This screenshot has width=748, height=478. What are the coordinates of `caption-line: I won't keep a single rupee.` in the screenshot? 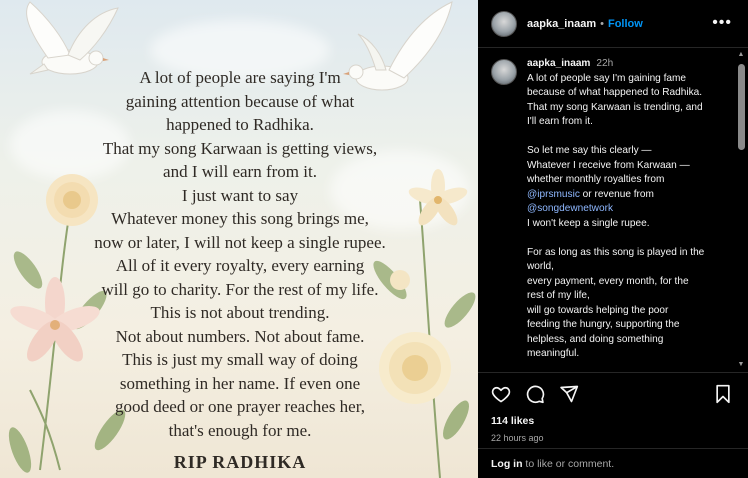 It's located at (588, 223).